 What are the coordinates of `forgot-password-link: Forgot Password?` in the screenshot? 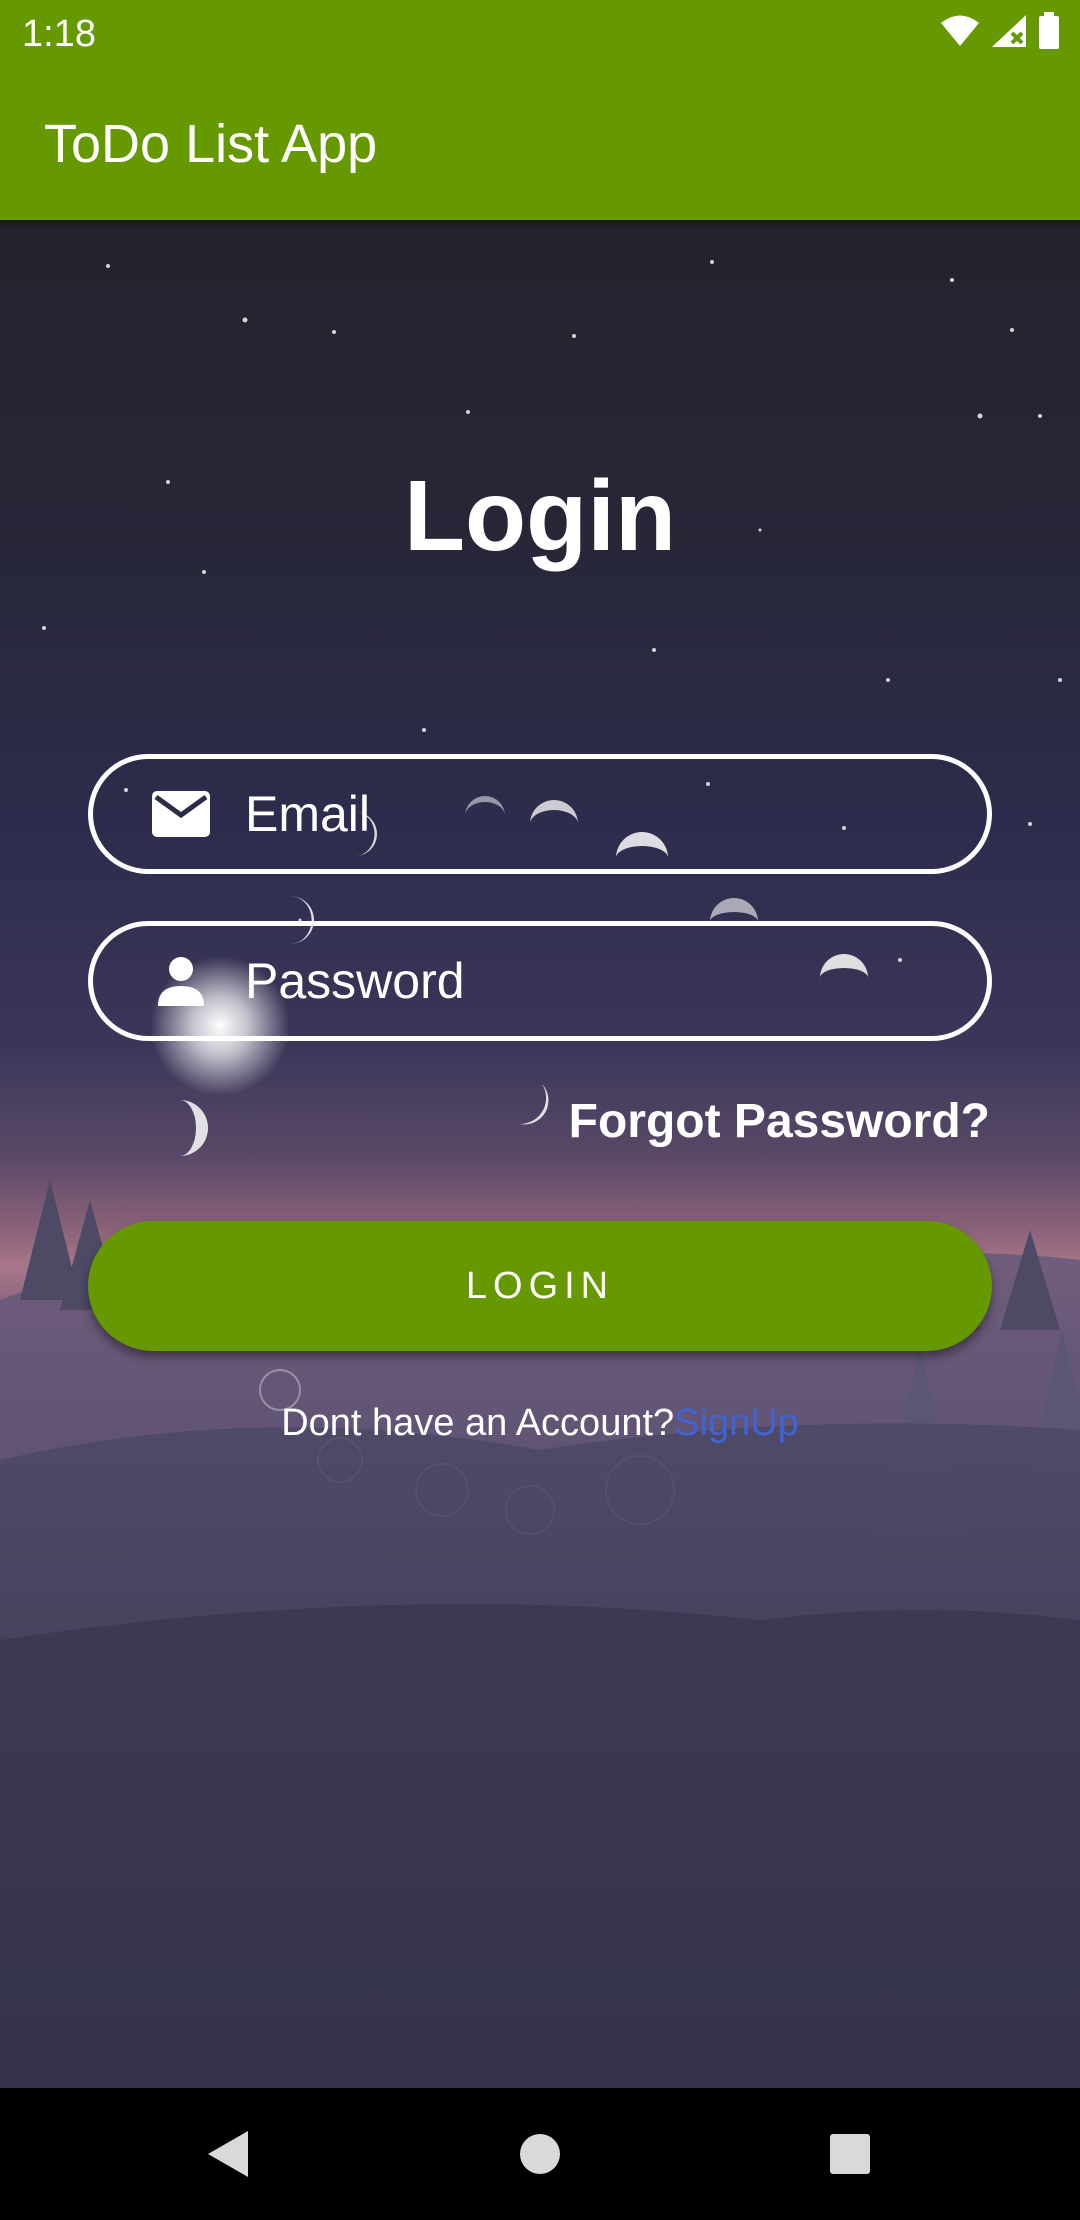 It's located at (779, 1122).